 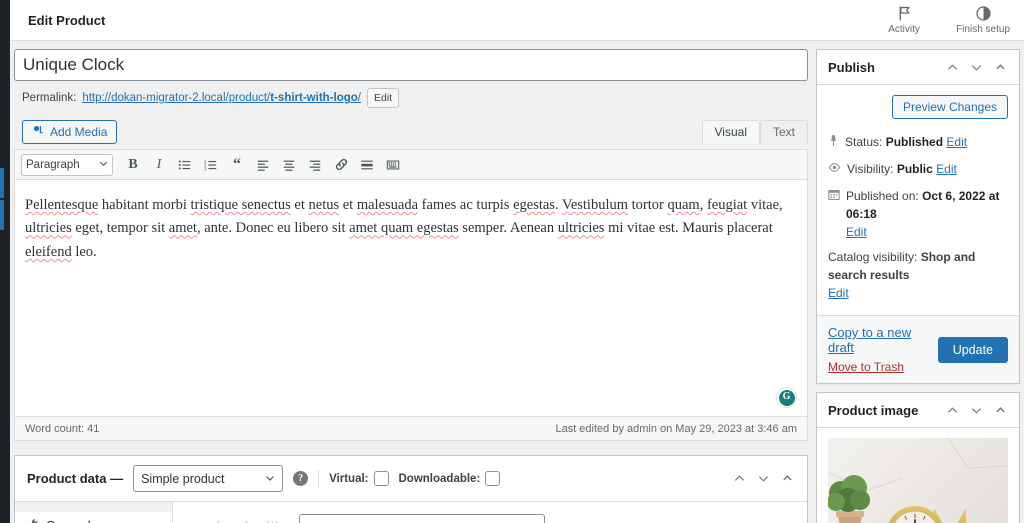 I want to click on spell-word: malesuada, so click(x=387, y=205).